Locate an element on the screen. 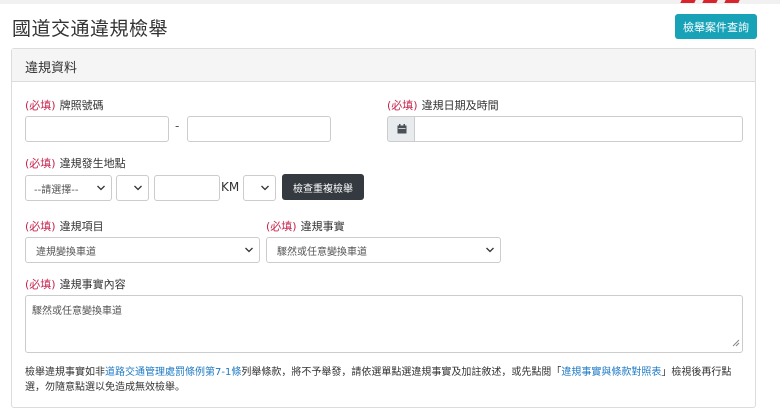 Image resolution: width=780 pixels, height=408 pixels. item-label: (必填) 違規項目 is located at coordinates (64, 226).